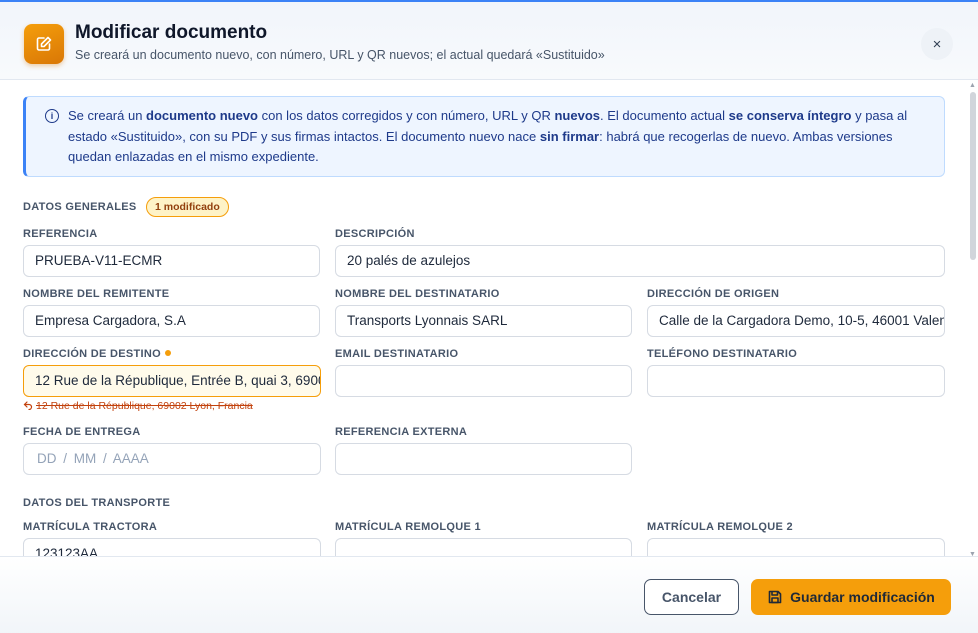 The width and height of the screenshot is (978, 633). I want to click on fecha-entrega-input: DD / MM / AAAA, so click(172, 459).